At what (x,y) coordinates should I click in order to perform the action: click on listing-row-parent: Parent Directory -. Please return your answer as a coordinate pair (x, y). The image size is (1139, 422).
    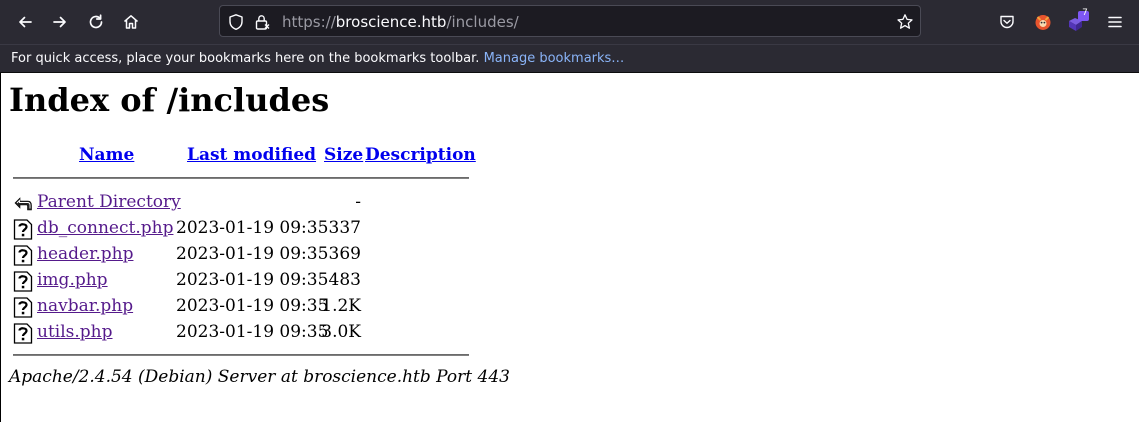
    Looking at the image, I should click on (241, 203).